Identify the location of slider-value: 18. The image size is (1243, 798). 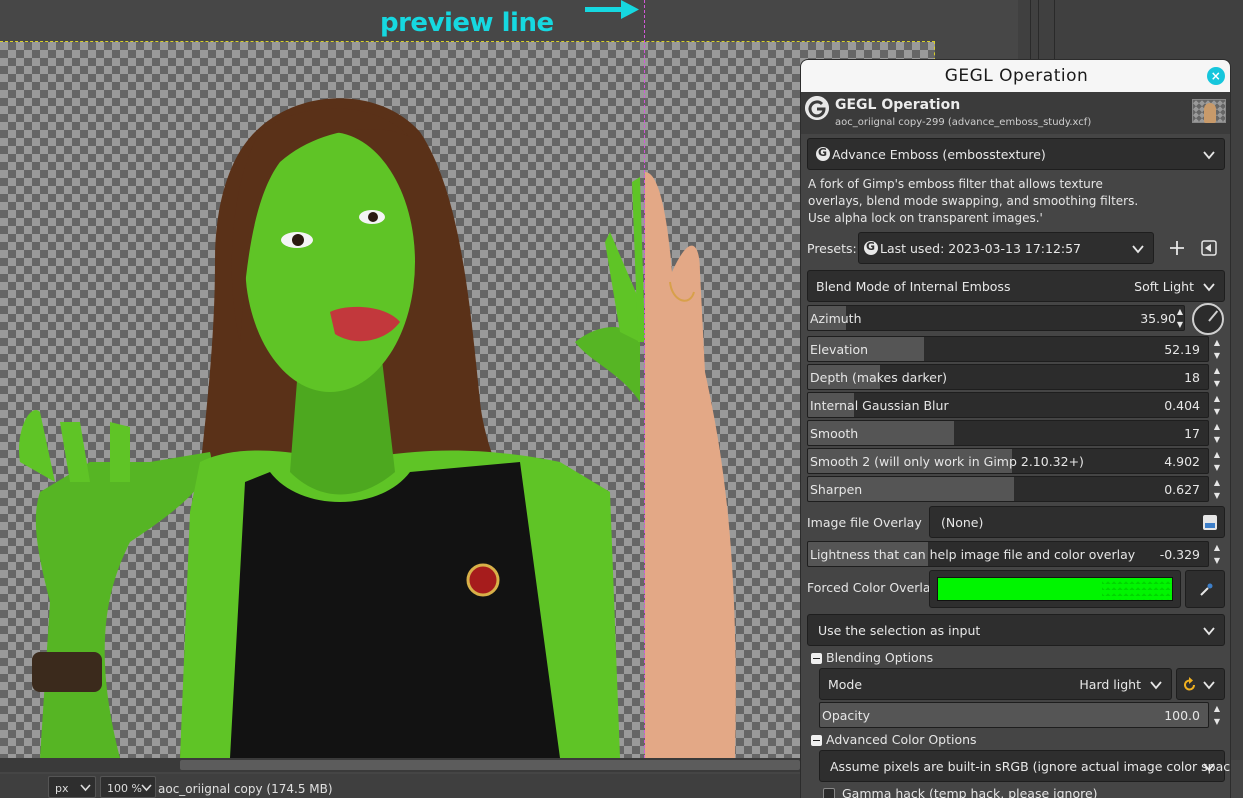
(1192, 377).